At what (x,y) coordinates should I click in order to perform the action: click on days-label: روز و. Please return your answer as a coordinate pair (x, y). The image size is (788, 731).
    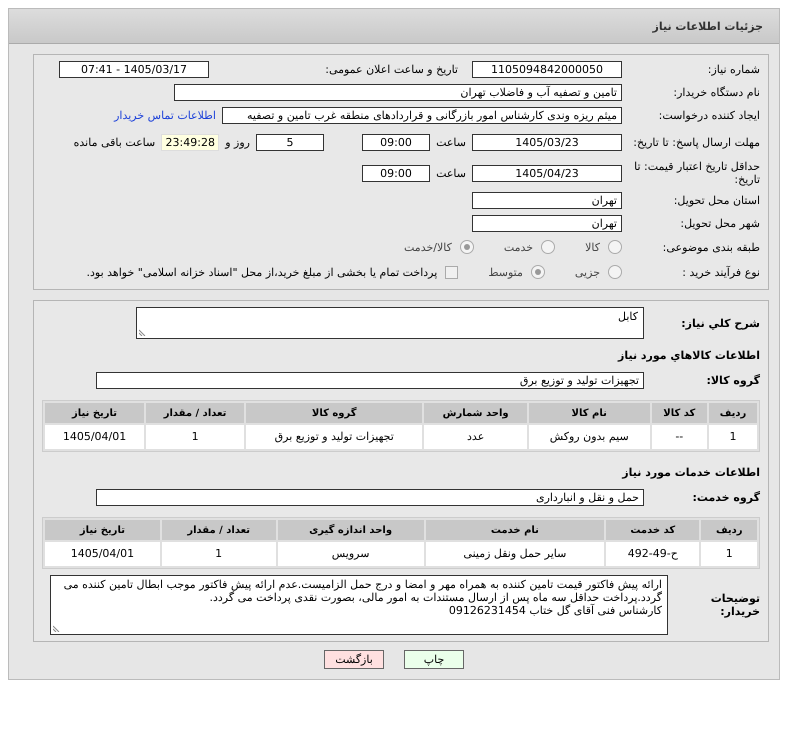
    Looking at the image, I should click on (237, 142).